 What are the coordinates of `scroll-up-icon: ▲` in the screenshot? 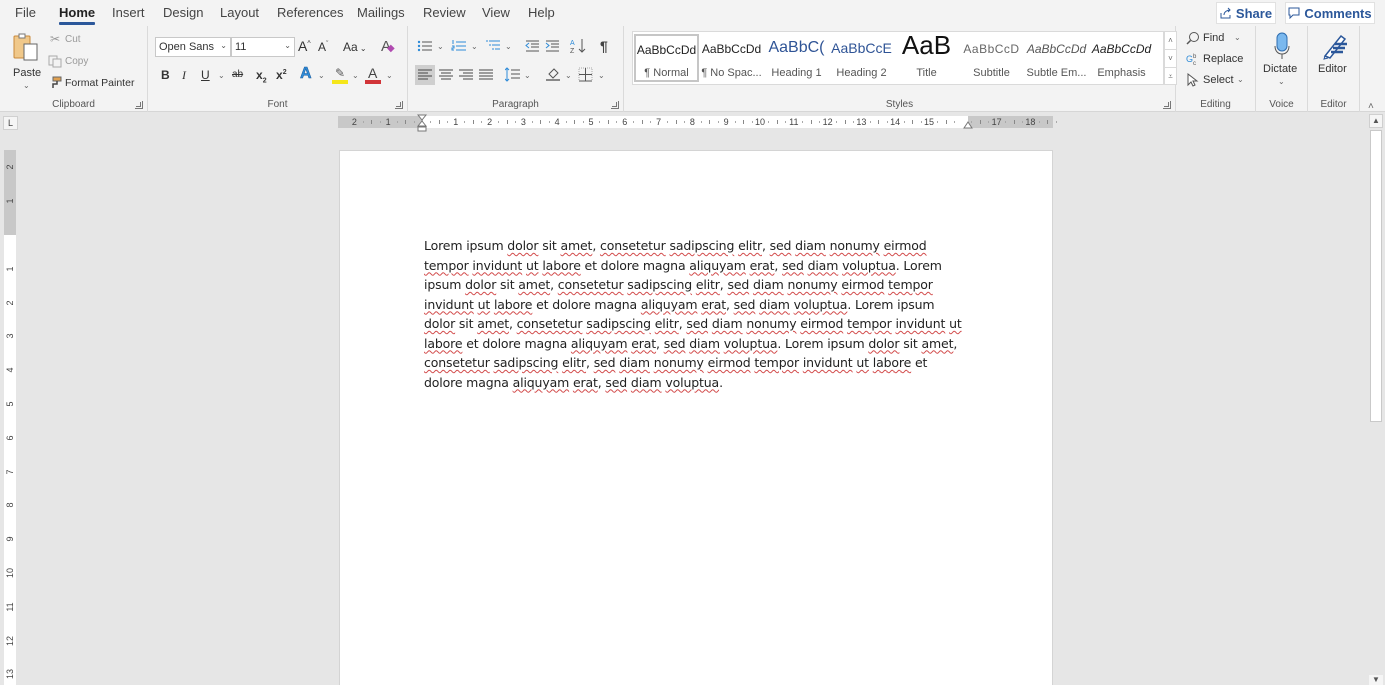 It's located at (1376, 121).